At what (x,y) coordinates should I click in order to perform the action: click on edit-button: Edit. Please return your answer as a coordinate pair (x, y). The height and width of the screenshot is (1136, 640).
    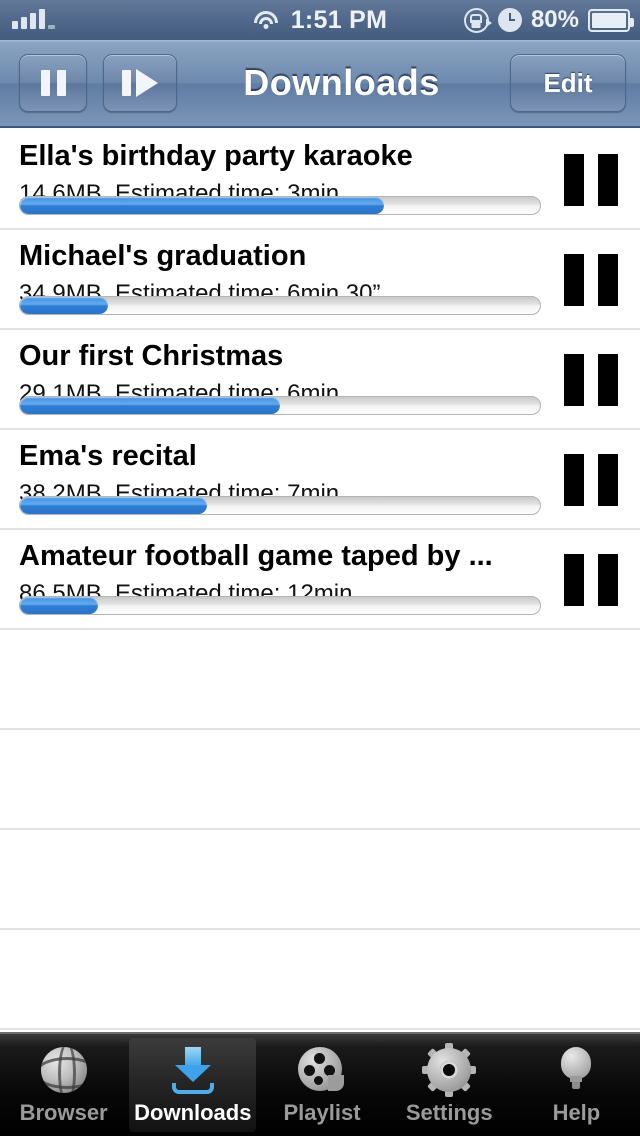
    Looking at the image, I should click on (568, 83).